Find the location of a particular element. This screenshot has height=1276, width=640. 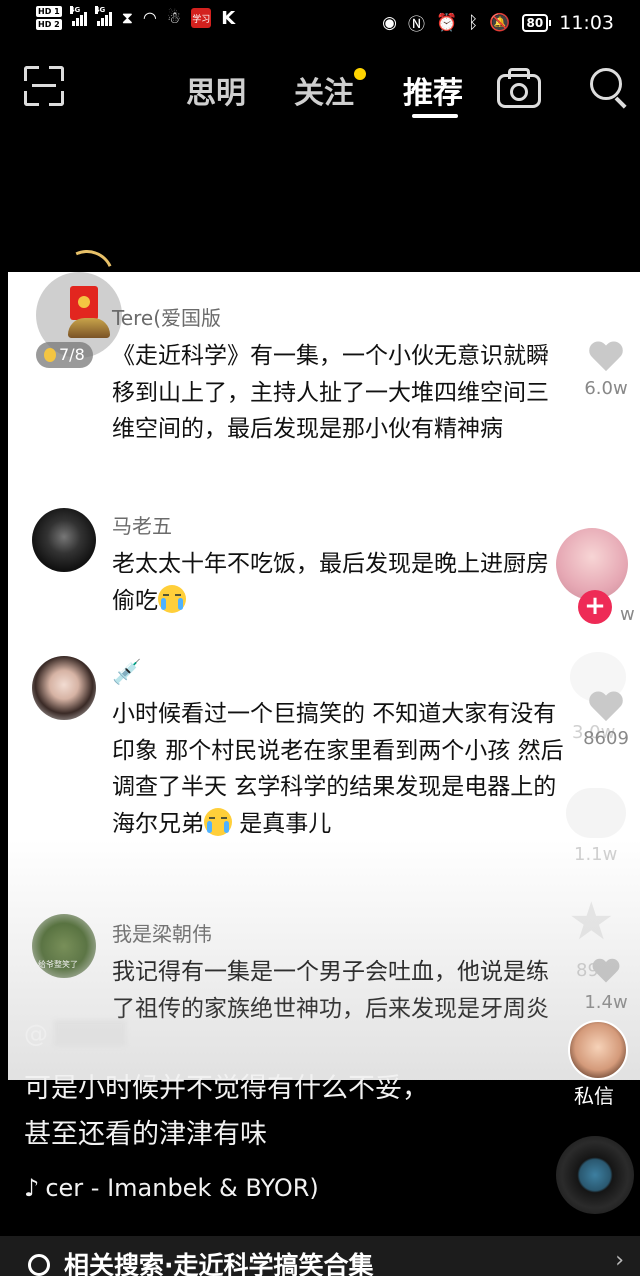

like-count: 8609 is located at coordinates (606, 738).